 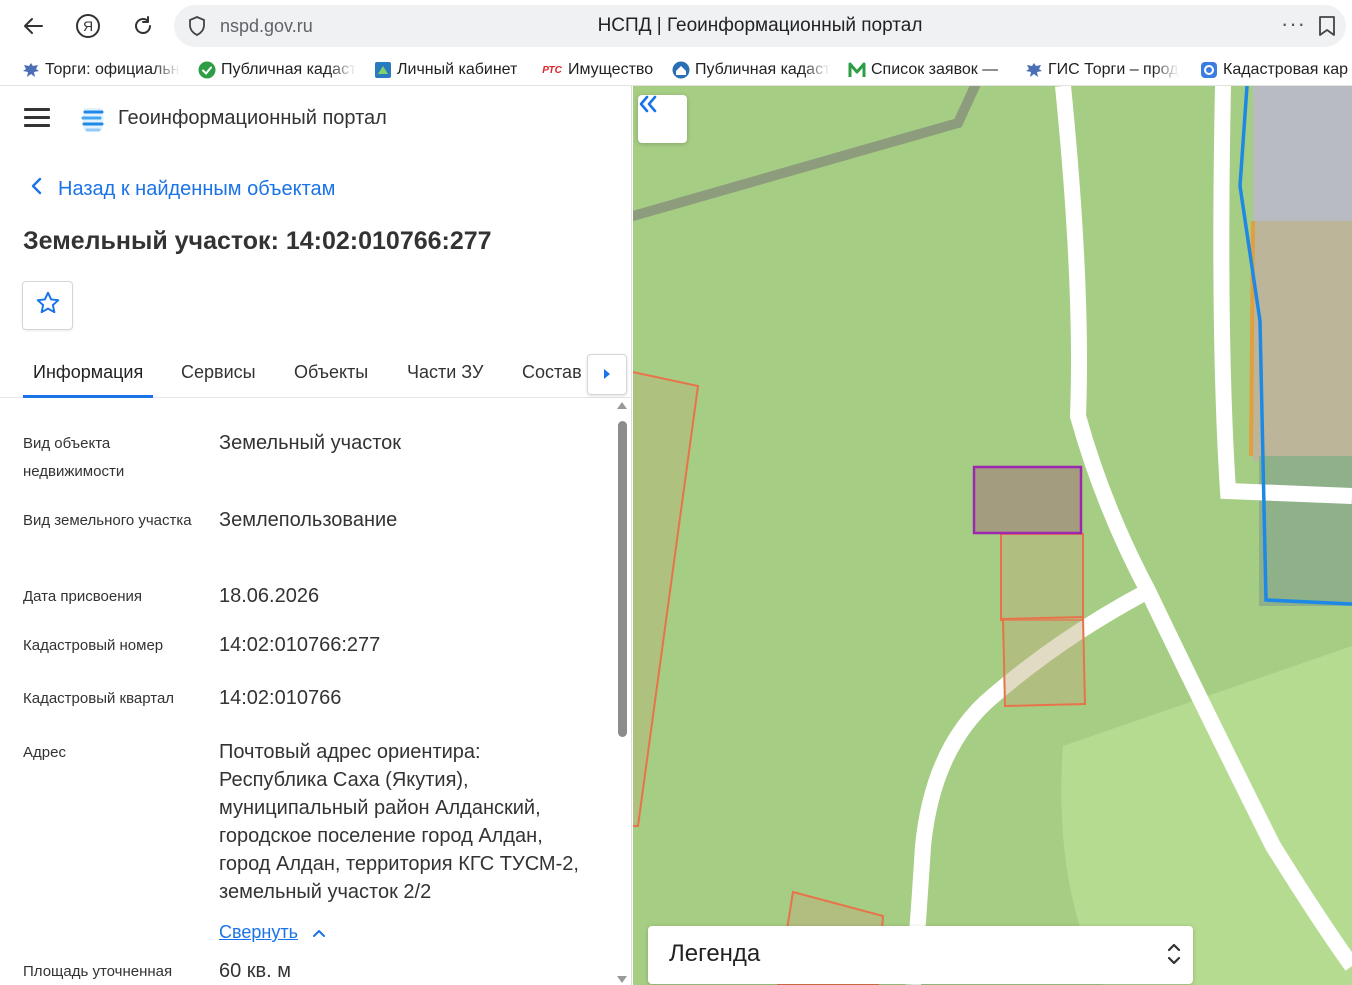 I want to click on bookmark-icon, so click(x=1327, y=28).